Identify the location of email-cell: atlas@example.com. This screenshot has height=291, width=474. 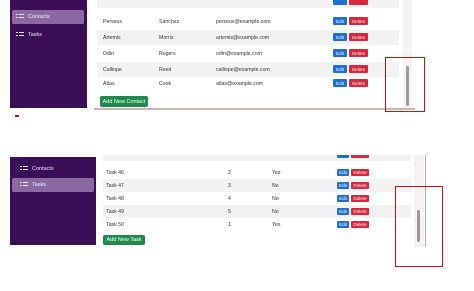
(240, 83).